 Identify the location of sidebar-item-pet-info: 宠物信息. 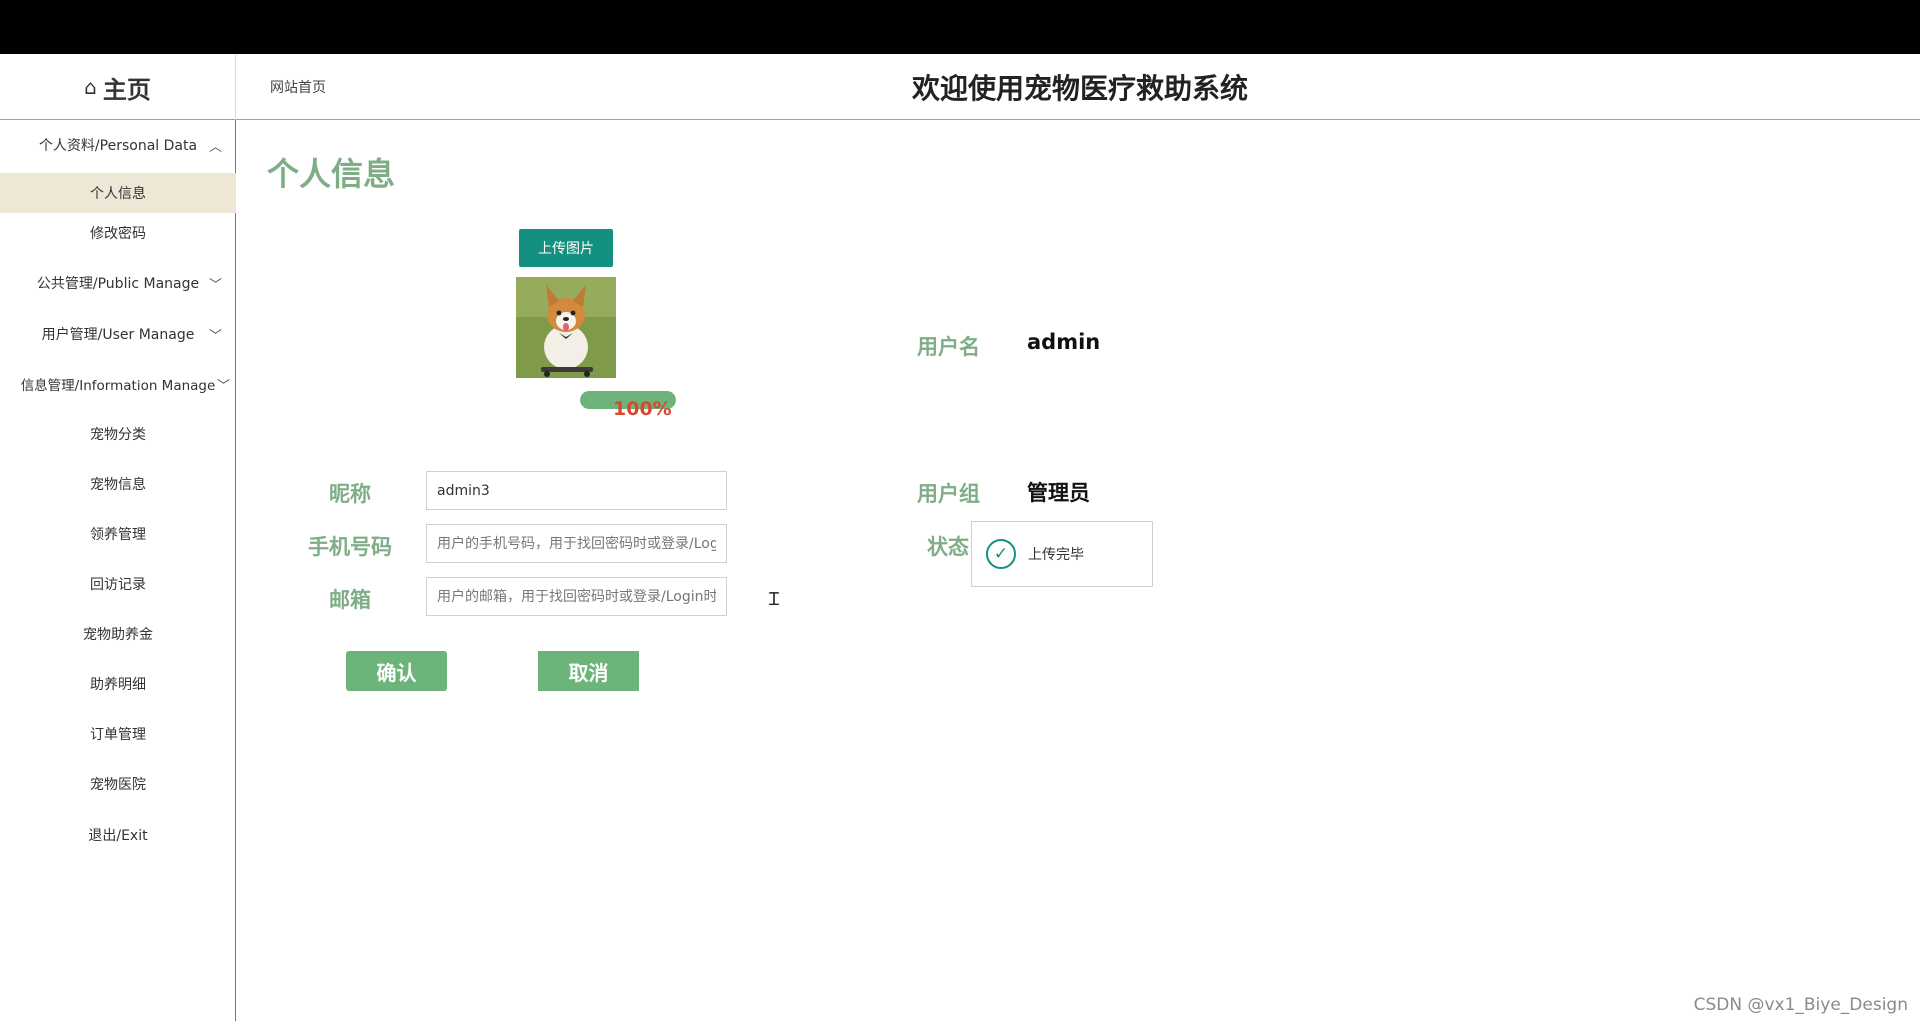
(118, 484).